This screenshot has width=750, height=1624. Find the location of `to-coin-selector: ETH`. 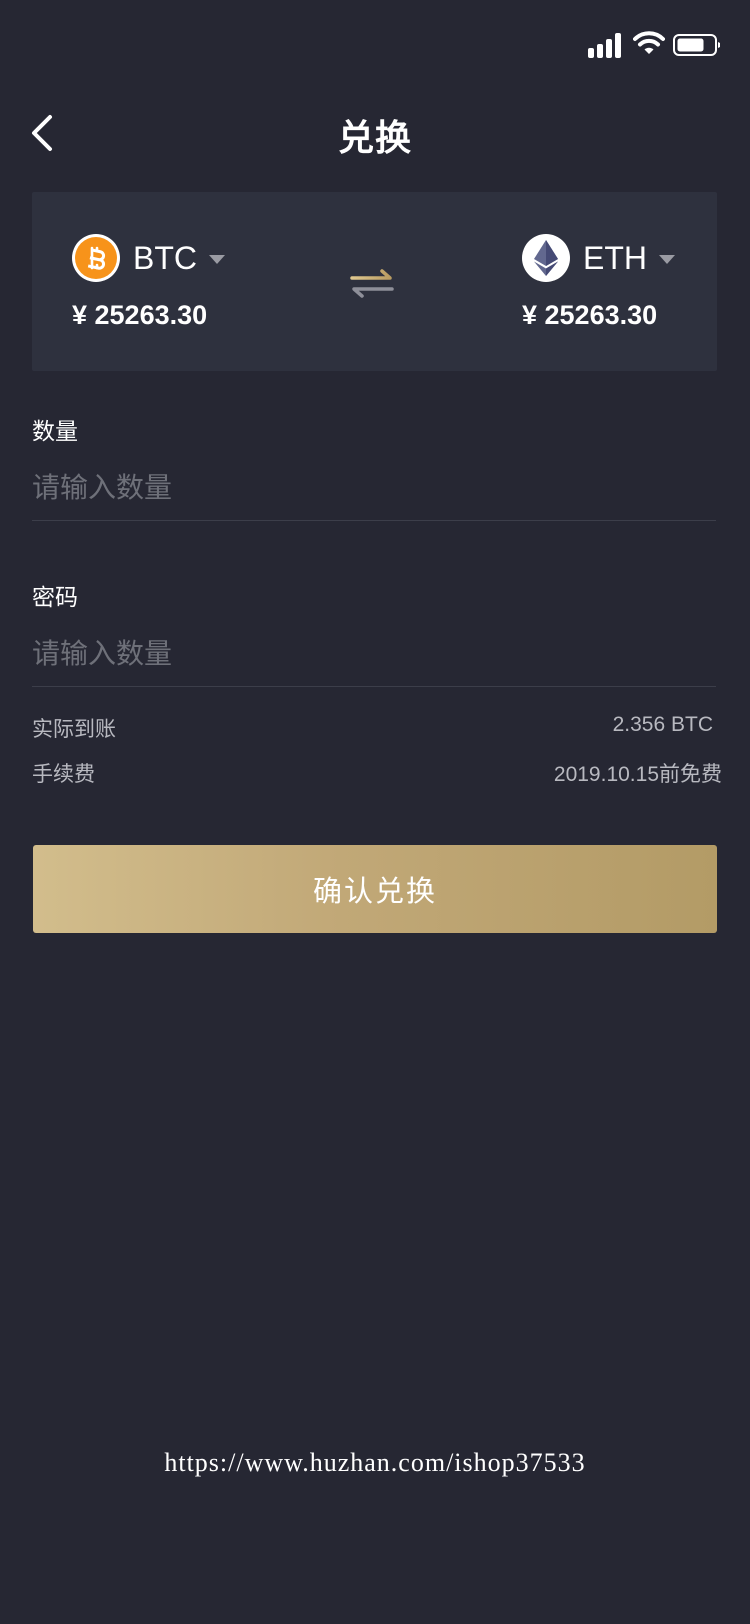

to-coin-selector: ETH is located at coordinates (598, 258).